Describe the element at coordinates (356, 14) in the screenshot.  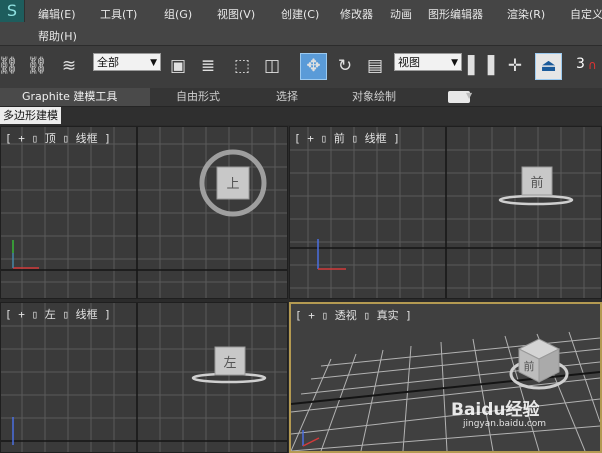
I see `menu-modifiers: 修改器` at that location.